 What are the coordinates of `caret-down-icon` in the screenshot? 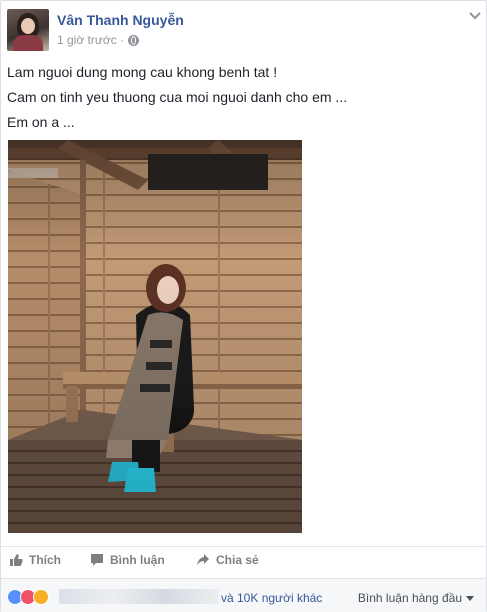 It's located at (470, 598).